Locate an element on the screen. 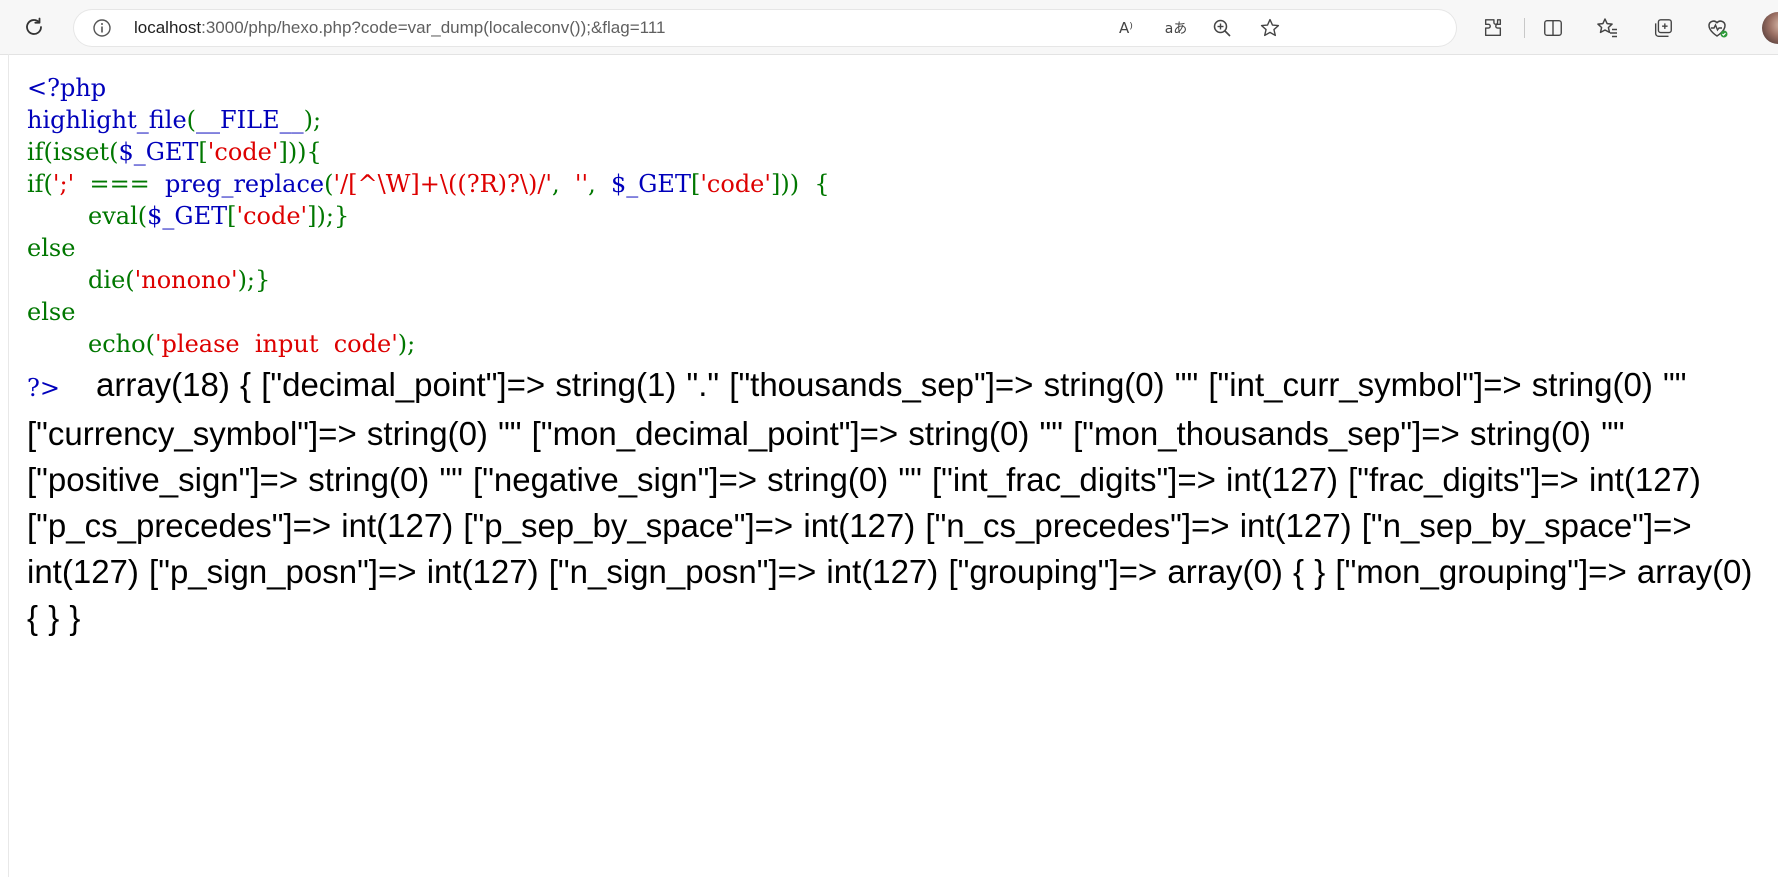 Image resolution: width=1778 pixels, height=877 pixels. source-line: die('nonono');} is located at coordinates (179, 280).